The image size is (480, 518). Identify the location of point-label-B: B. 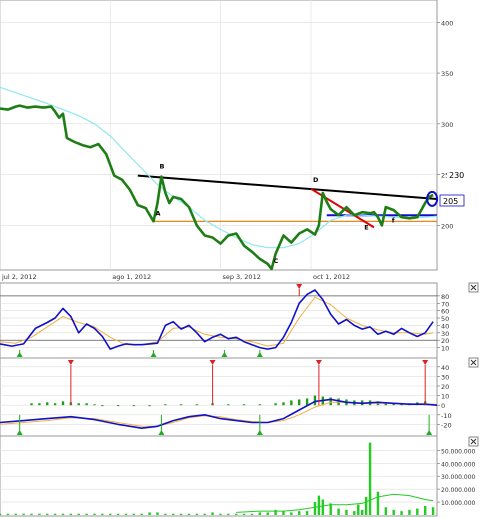
(161, 167).